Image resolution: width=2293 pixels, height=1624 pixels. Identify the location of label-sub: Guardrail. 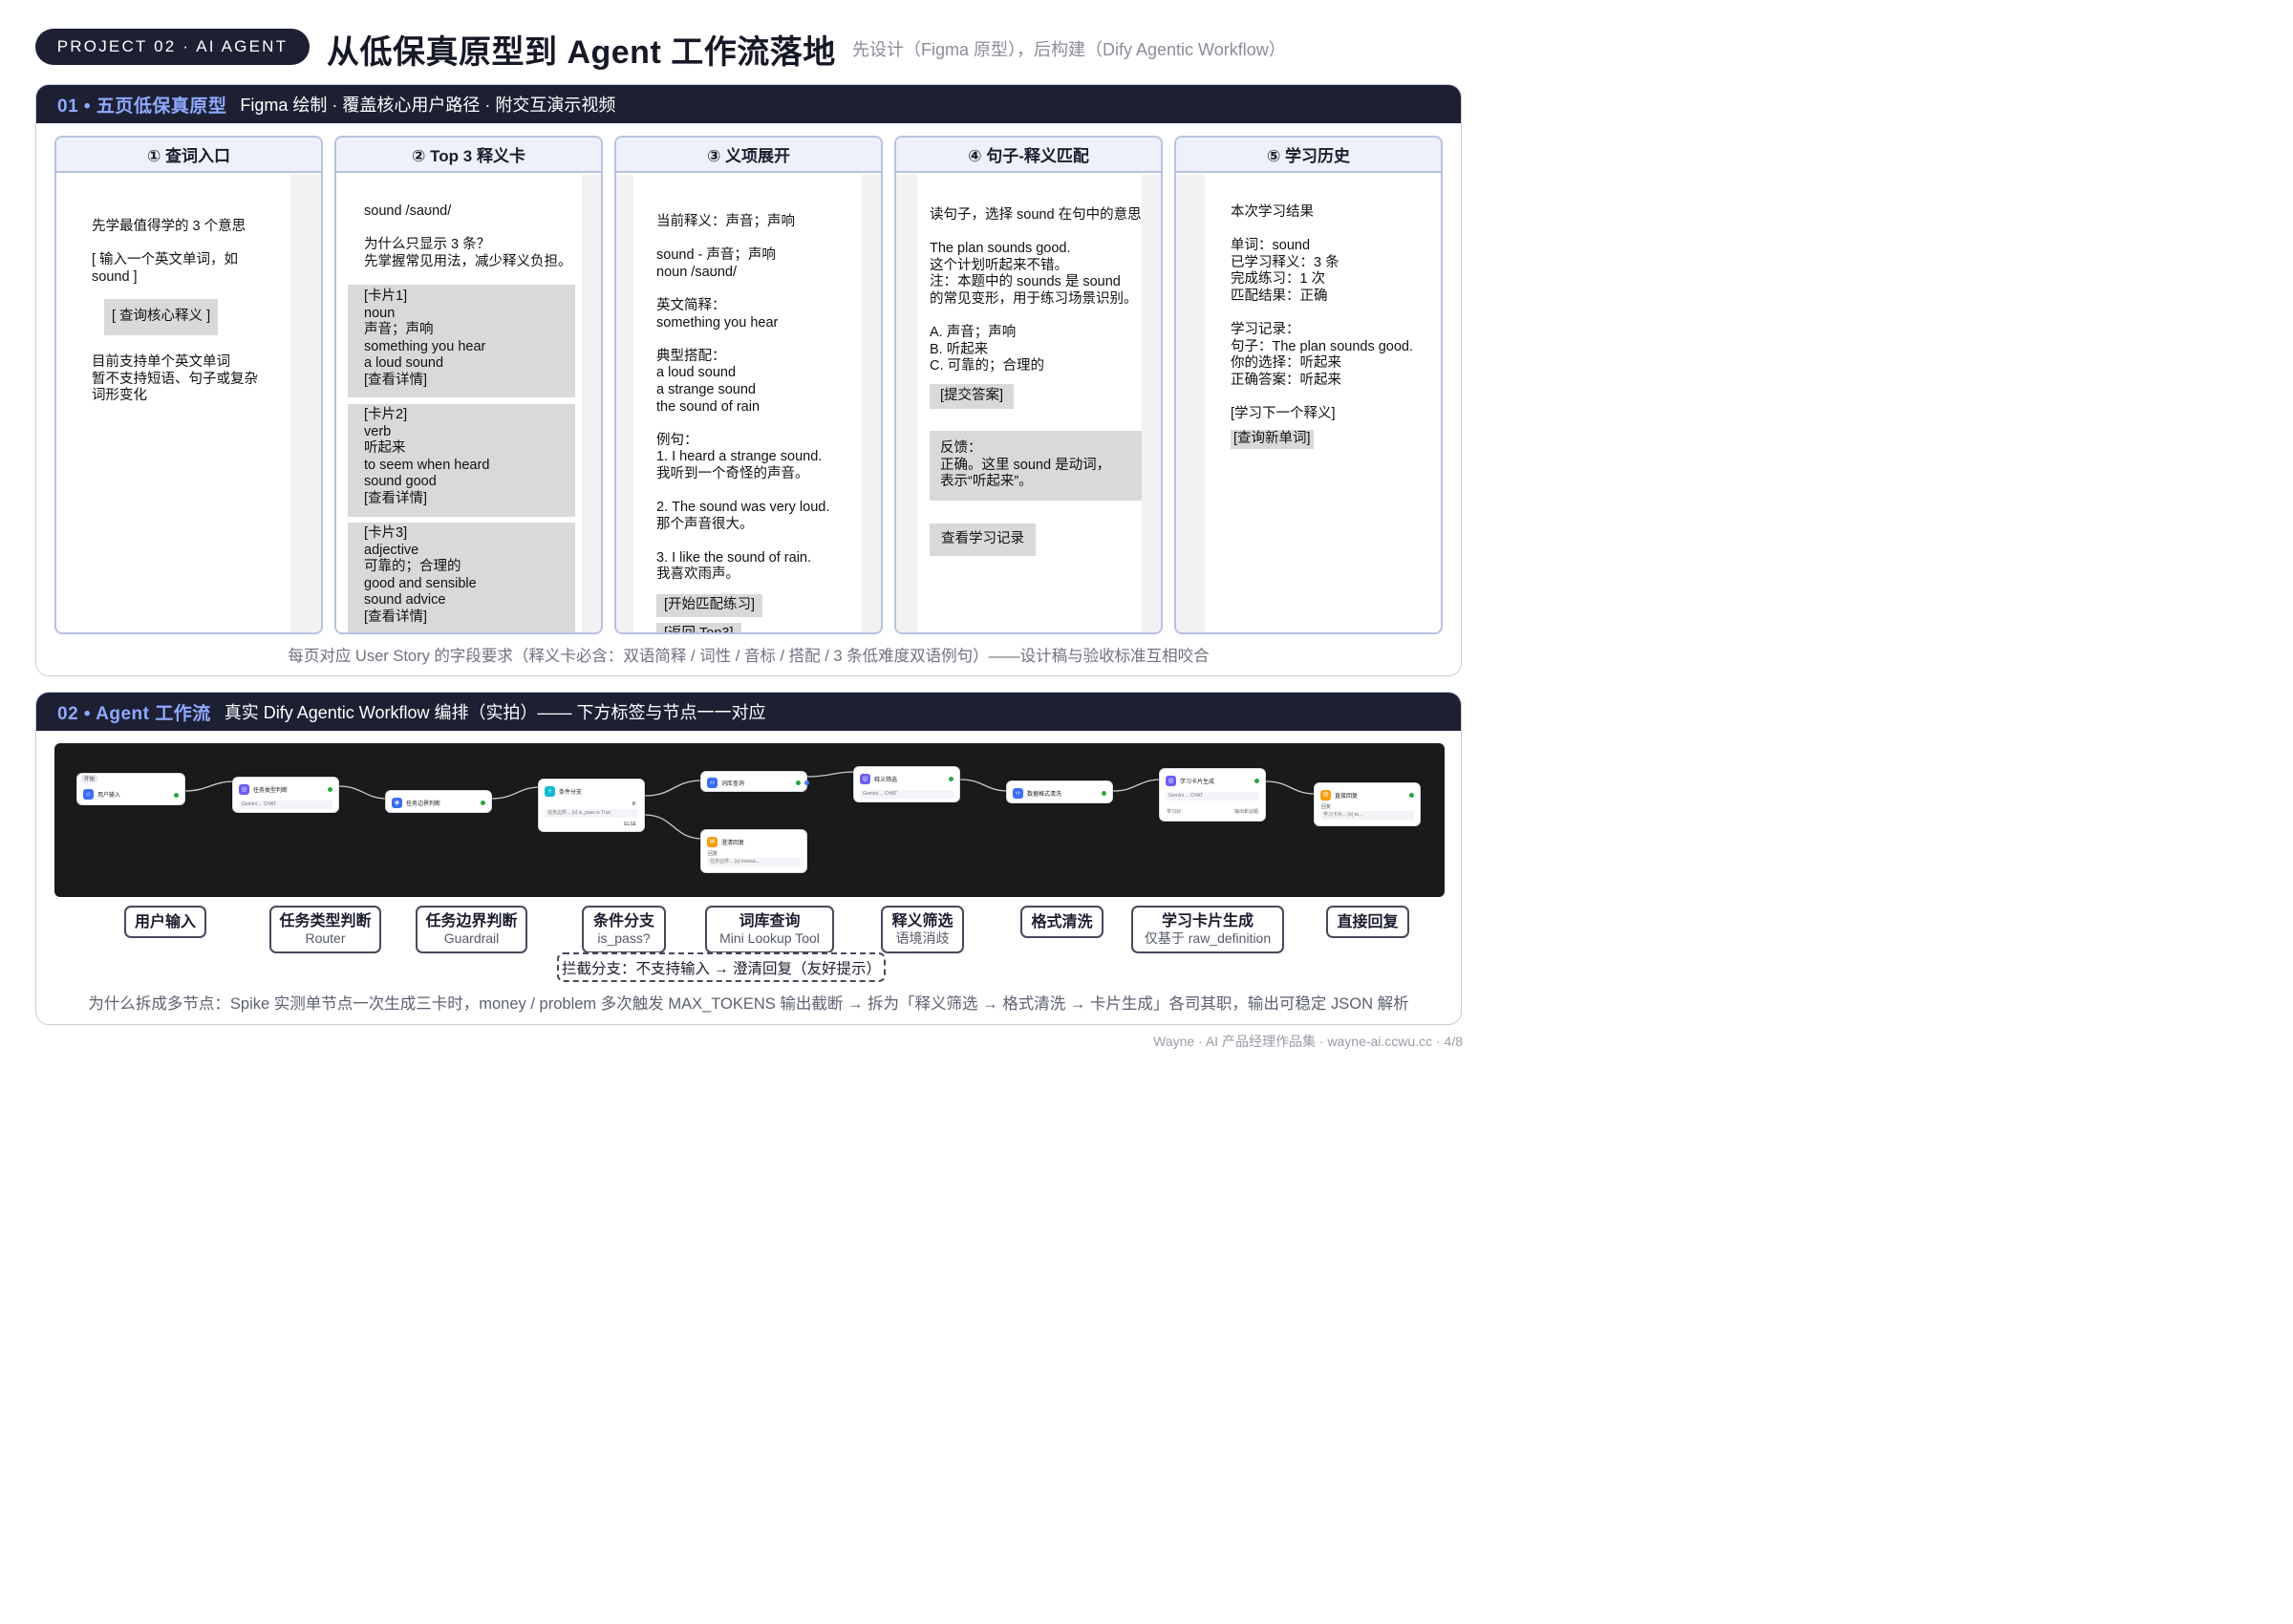
(471, 938).